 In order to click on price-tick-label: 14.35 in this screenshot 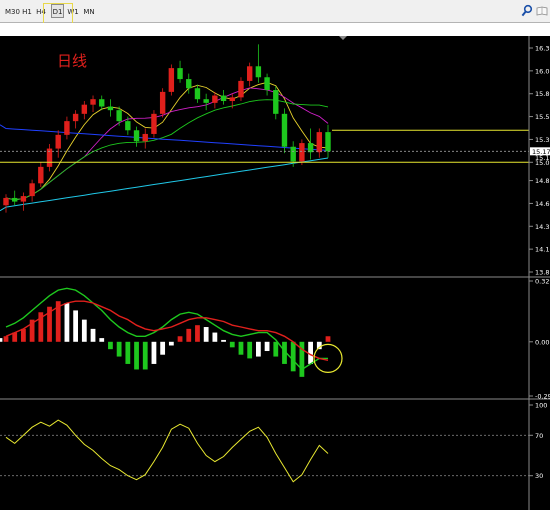, I will do `click(542, 227)`.